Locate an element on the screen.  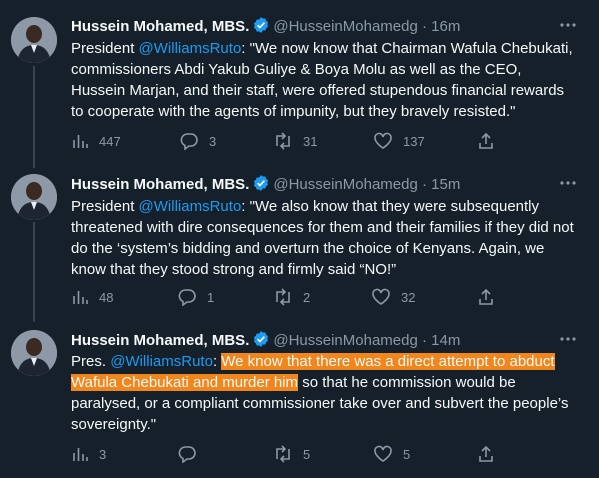
retweet-button: 31 is located at coordinates (295, 141).